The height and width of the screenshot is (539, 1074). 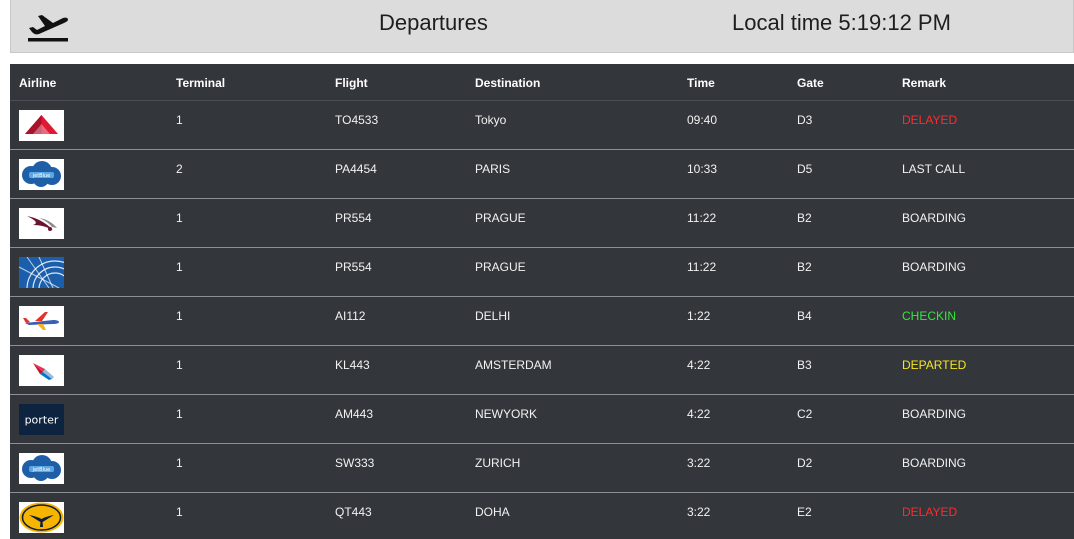 I want to click on gate-cell: B4, so click(x=804, y=316).